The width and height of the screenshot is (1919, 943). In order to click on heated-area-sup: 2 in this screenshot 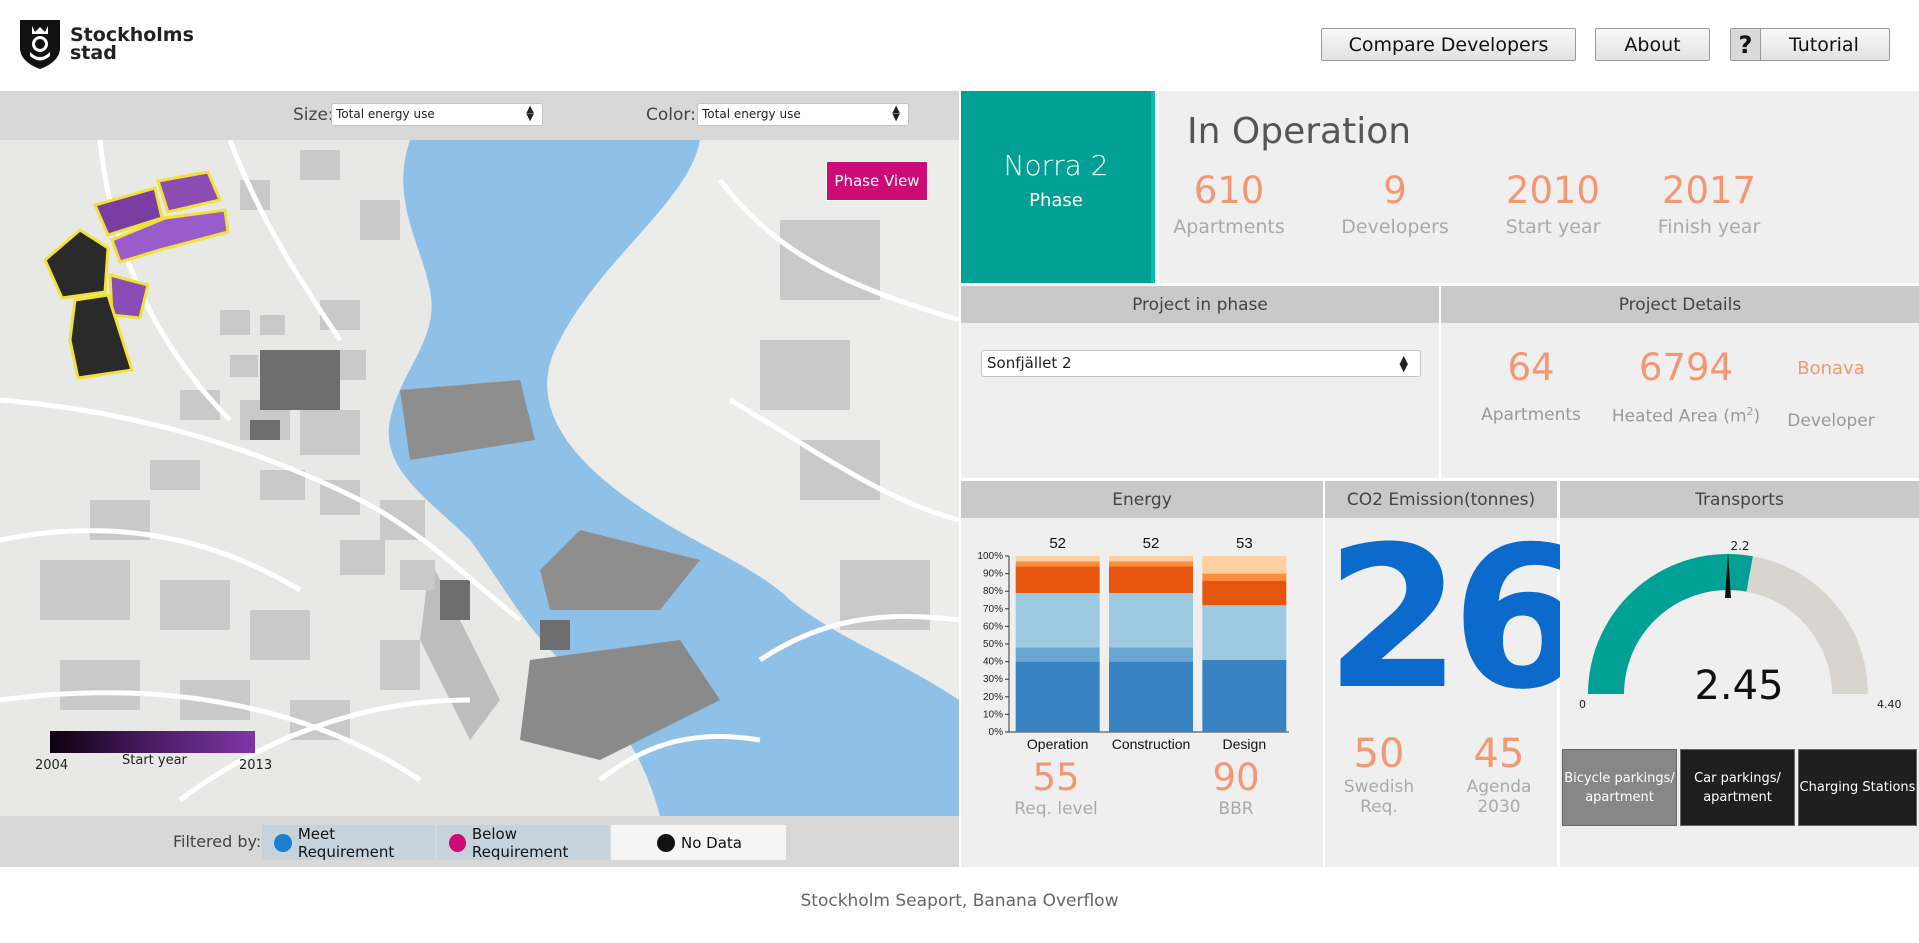, I will do `click(1750, 411)`.